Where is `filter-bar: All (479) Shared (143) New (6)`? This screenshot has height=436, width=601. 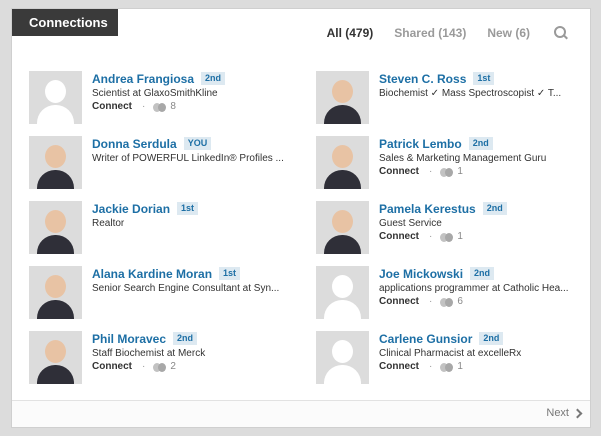 filter-bar: All (479) Shared (143) New (6) is located at coordinates (437, 33).